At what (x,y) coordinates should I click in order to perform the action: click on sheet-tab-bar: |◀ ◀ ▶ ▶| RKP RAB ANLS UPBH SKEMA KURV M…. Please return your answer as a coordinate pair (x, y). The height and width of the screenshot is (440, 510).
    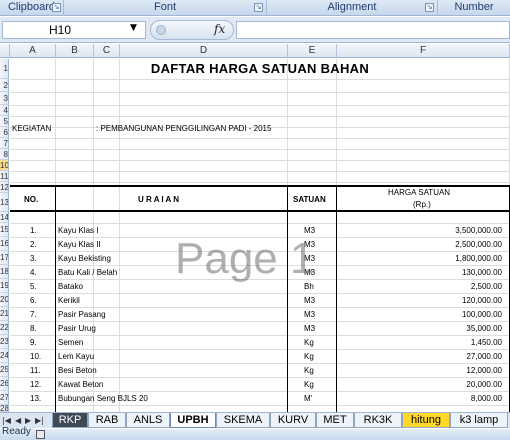
    Looking at the image, I should click on (255, 420).